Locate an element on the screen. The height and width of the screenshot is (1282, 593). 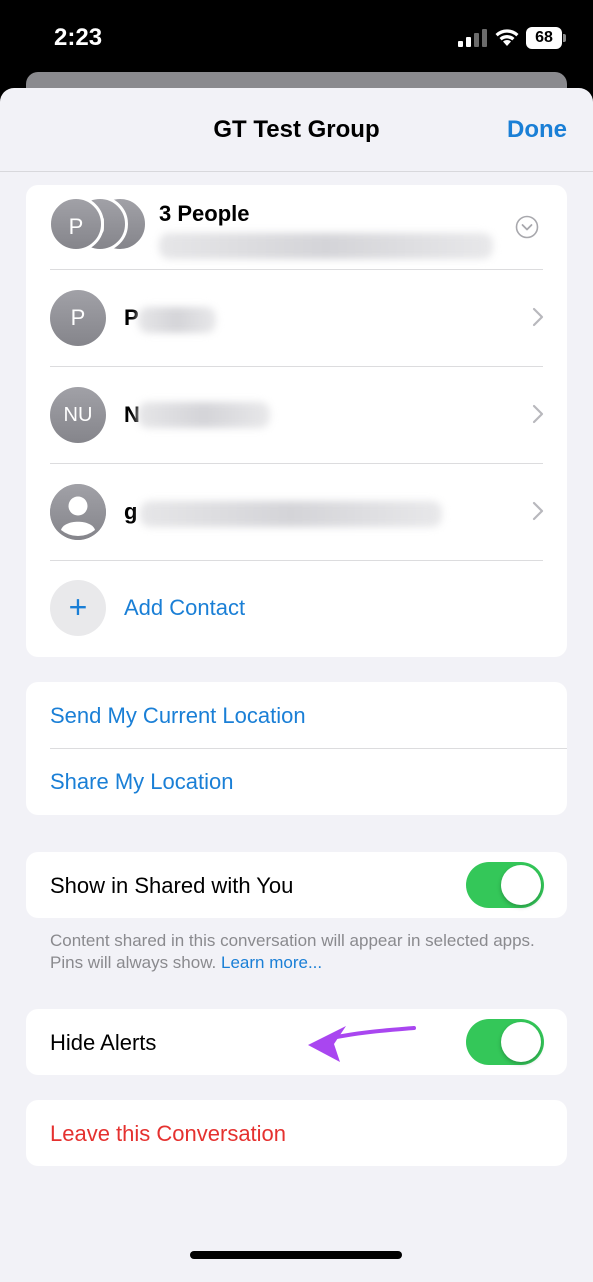
nav-bar: GT Test Group Done is located at coordinates (296, 130).